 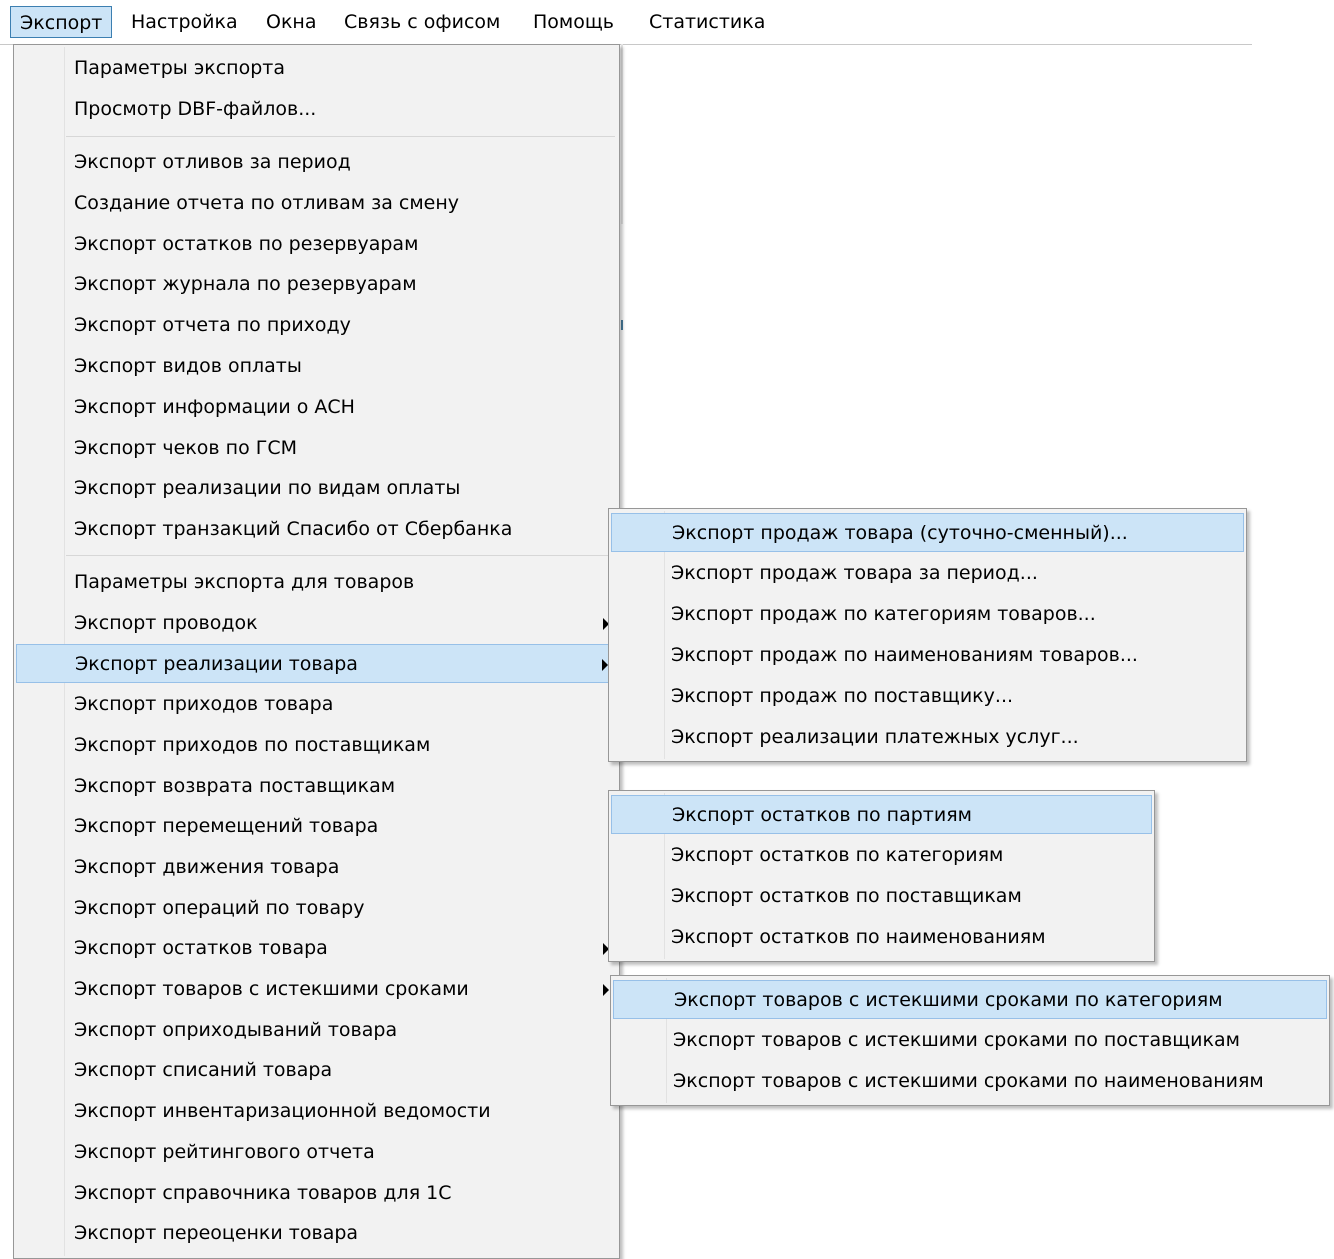 What do you see at coordinates (267, 488) in the screenshot?
I see `export-menu-item-label: Экспорт реализации по видам оплаты` at bounding box center [267, 488].